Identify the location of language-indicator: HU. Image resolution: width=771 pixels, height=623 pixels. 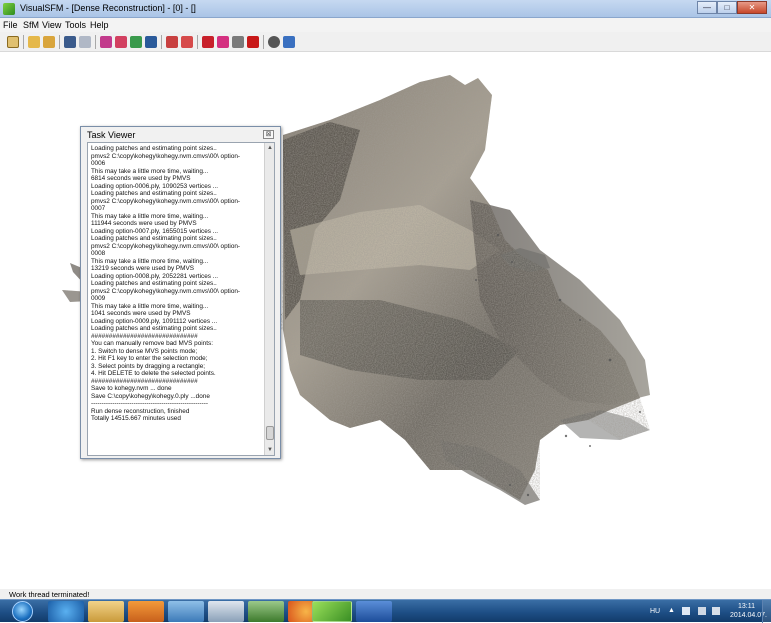
(655, 611).